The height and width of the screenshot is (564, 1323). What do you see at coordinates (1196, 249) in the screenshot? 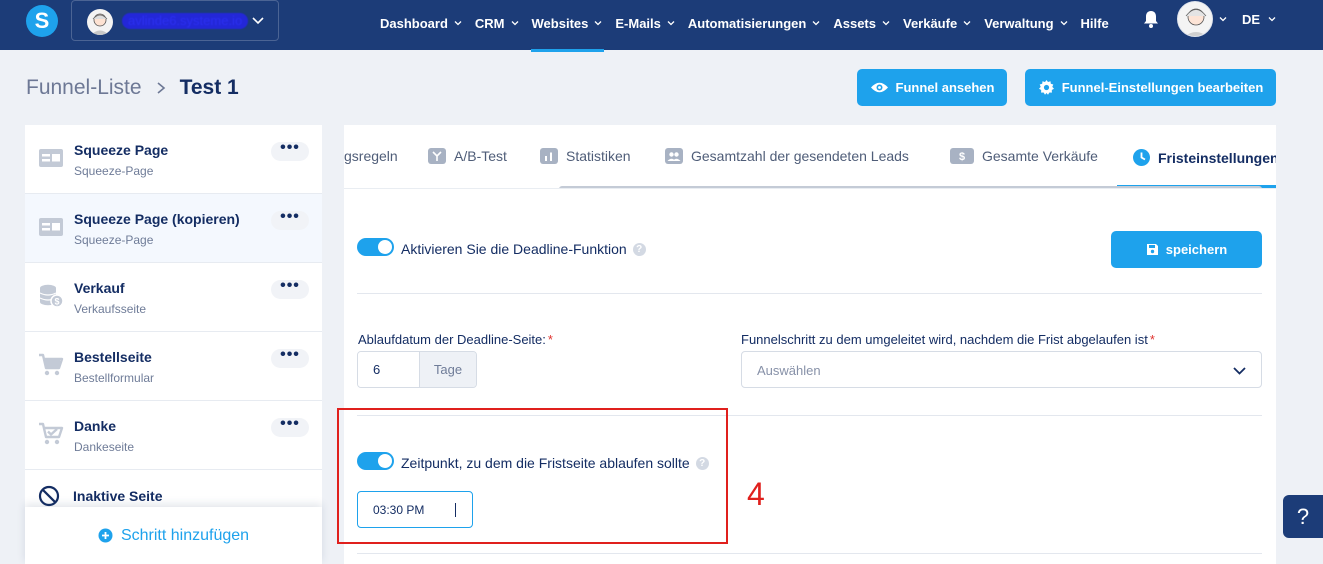
I see `save-label: speichern` at bounding box center [1196, 249].